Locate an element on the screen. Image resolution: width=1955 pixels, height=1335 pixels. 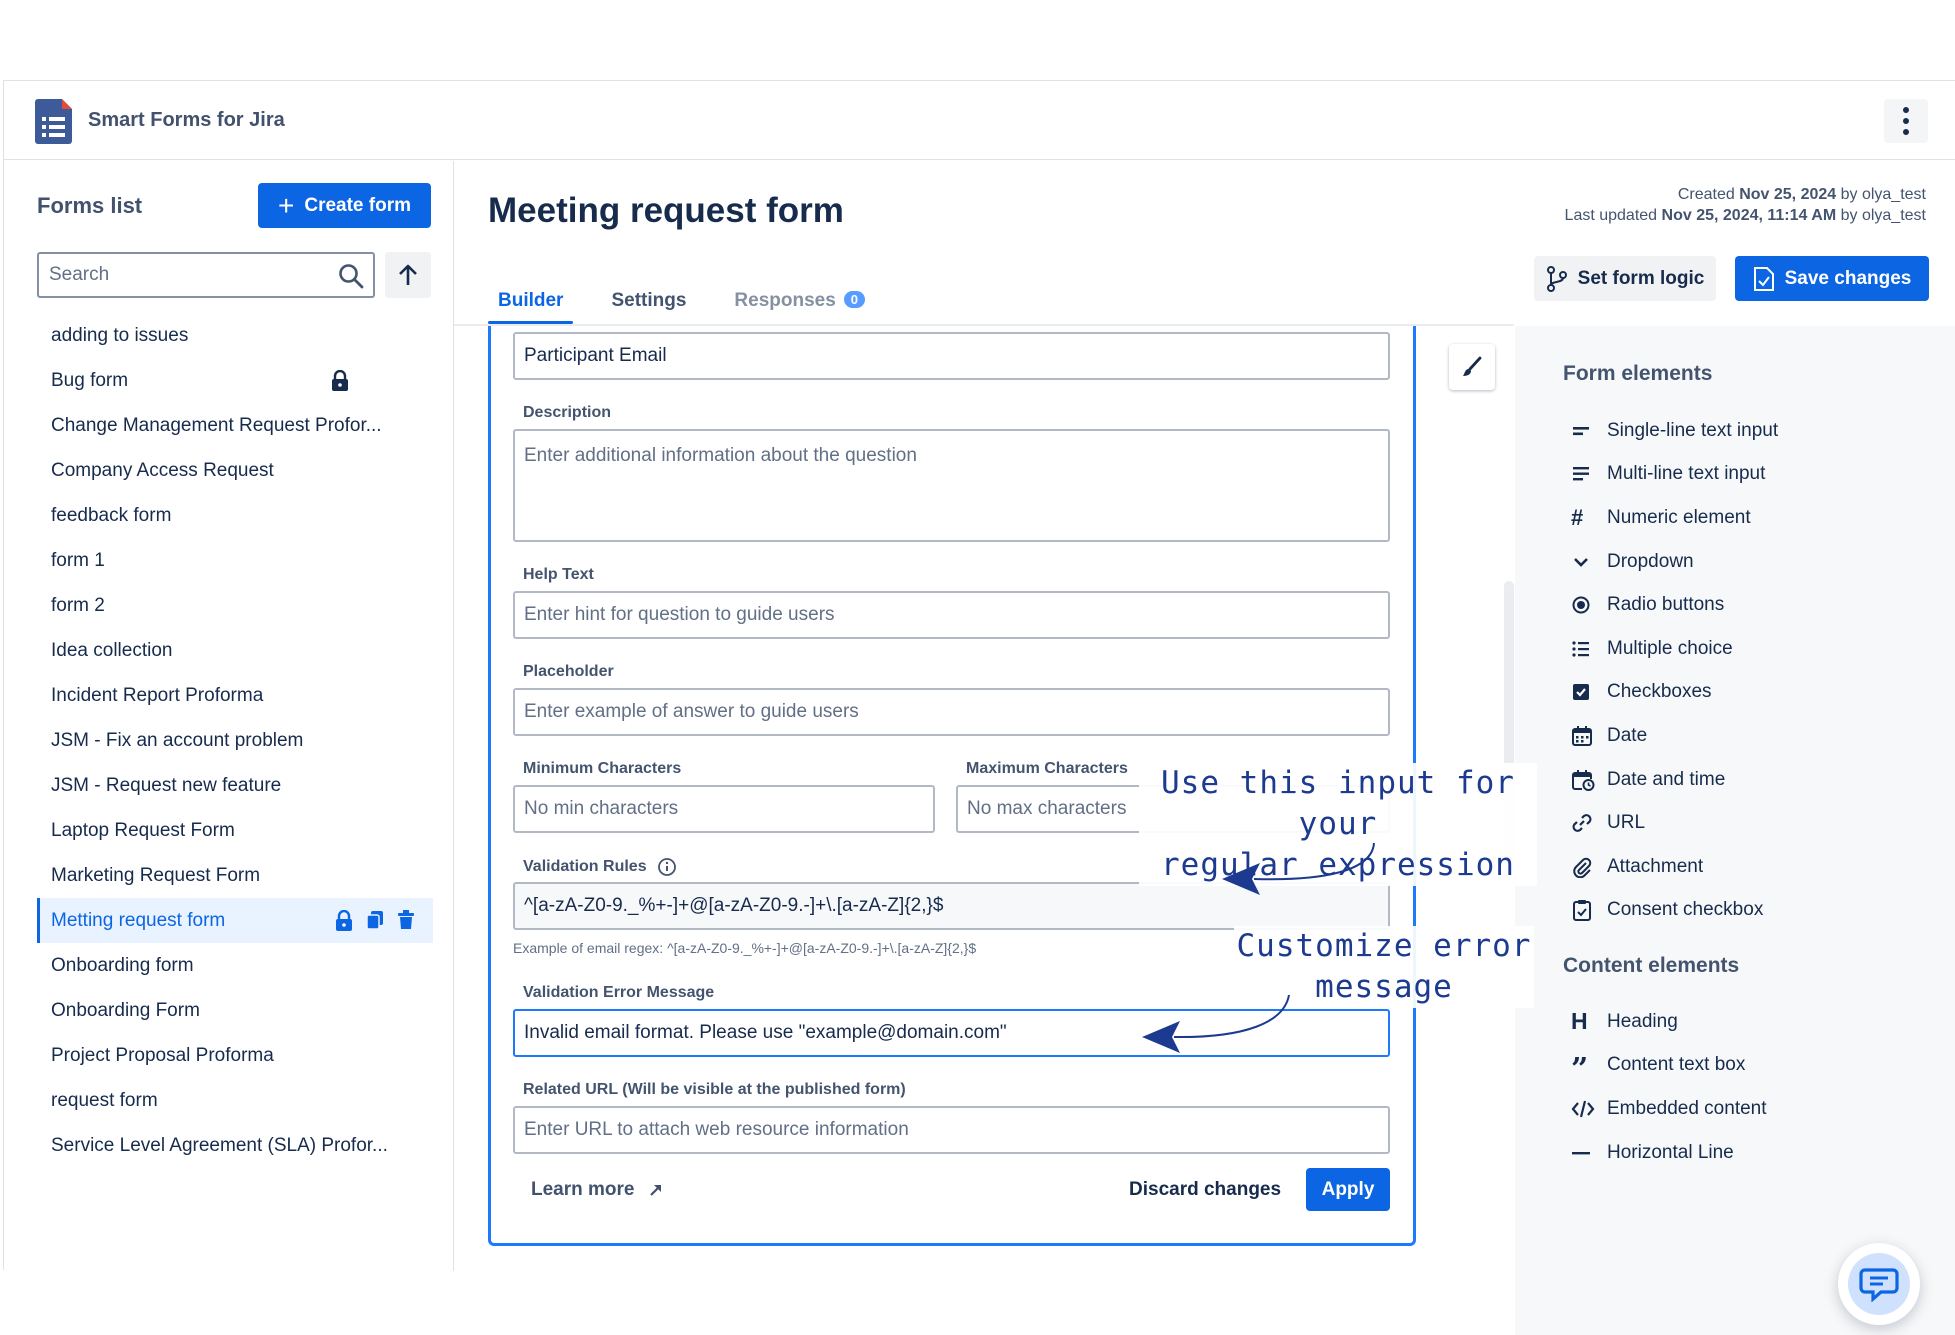
form-list-item: Project Proposal Proforma is located at coordinates (235, 1055).